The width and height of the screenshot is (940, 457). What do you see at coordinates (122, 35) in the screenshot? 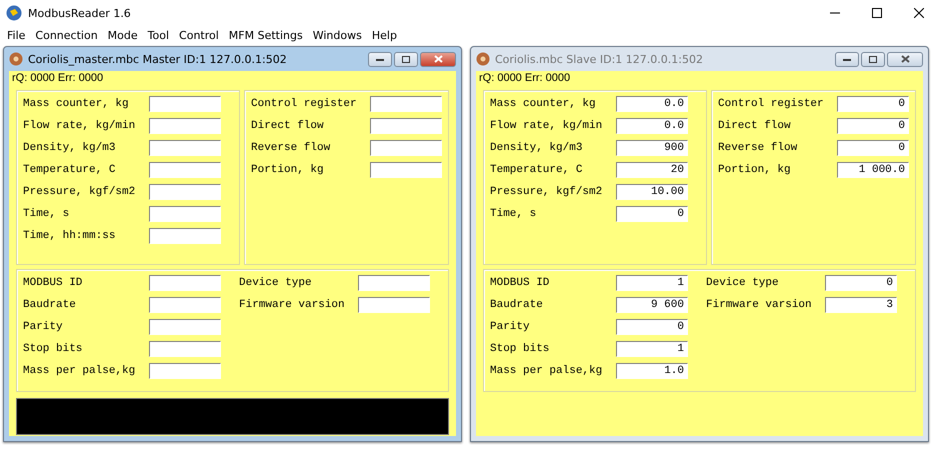
I see `menu-item: Mode` at bounding box center [122, 35].